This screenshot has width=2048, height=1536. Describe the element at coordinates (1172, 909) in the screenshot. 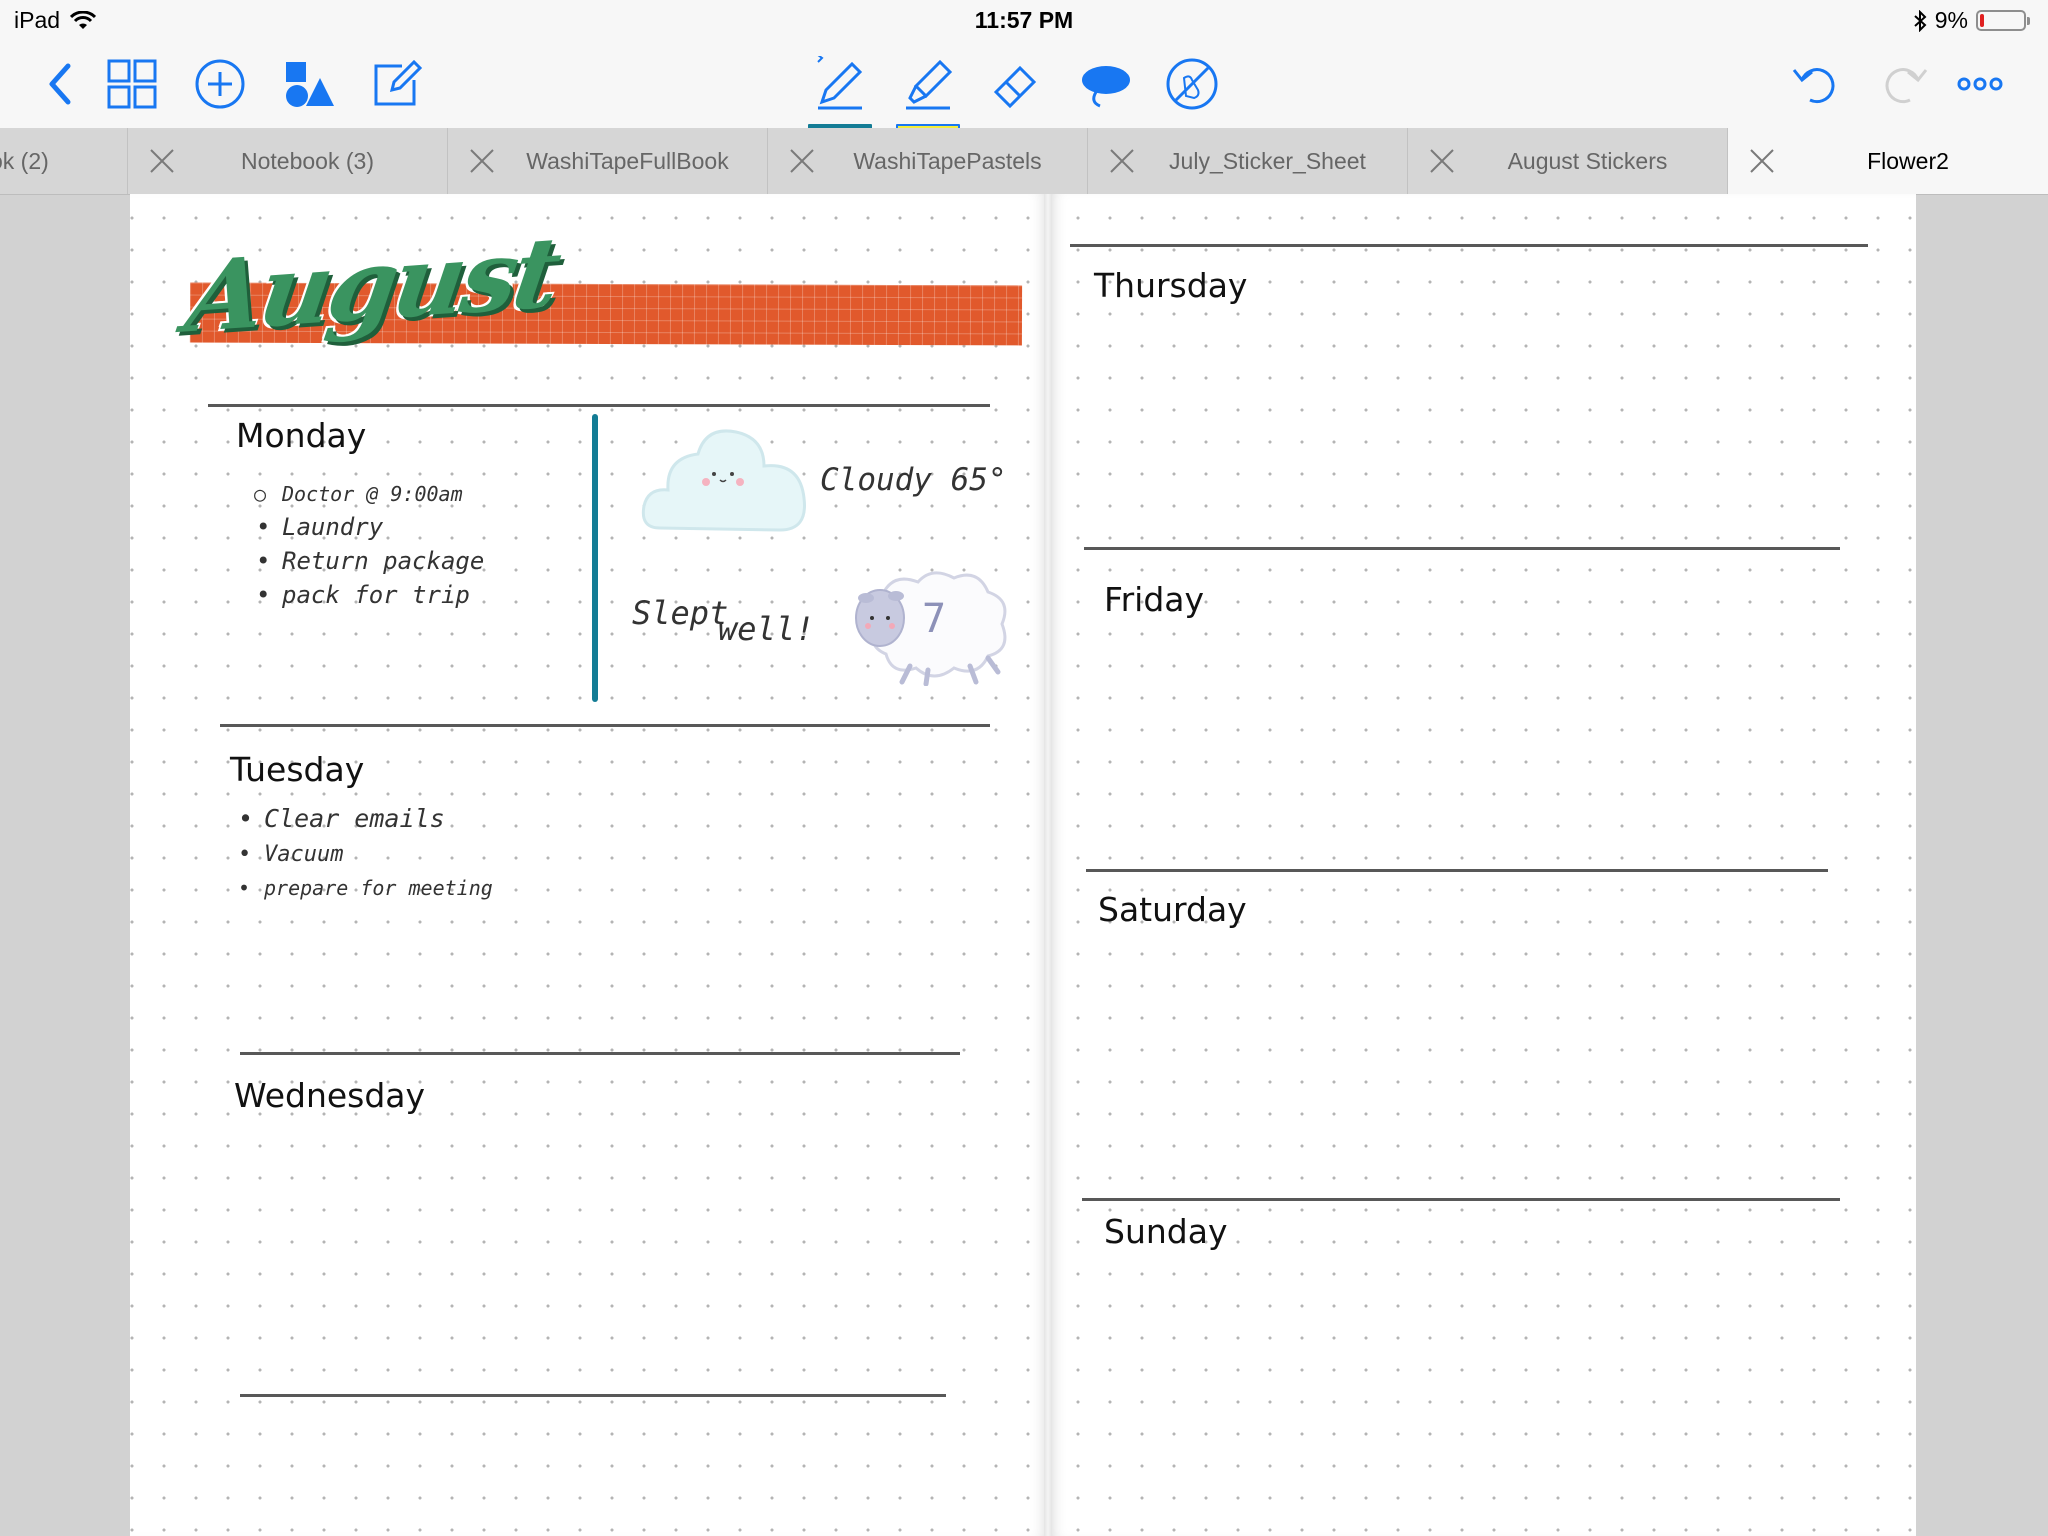

I see `day-heading-saturday: Saturday` at that location.